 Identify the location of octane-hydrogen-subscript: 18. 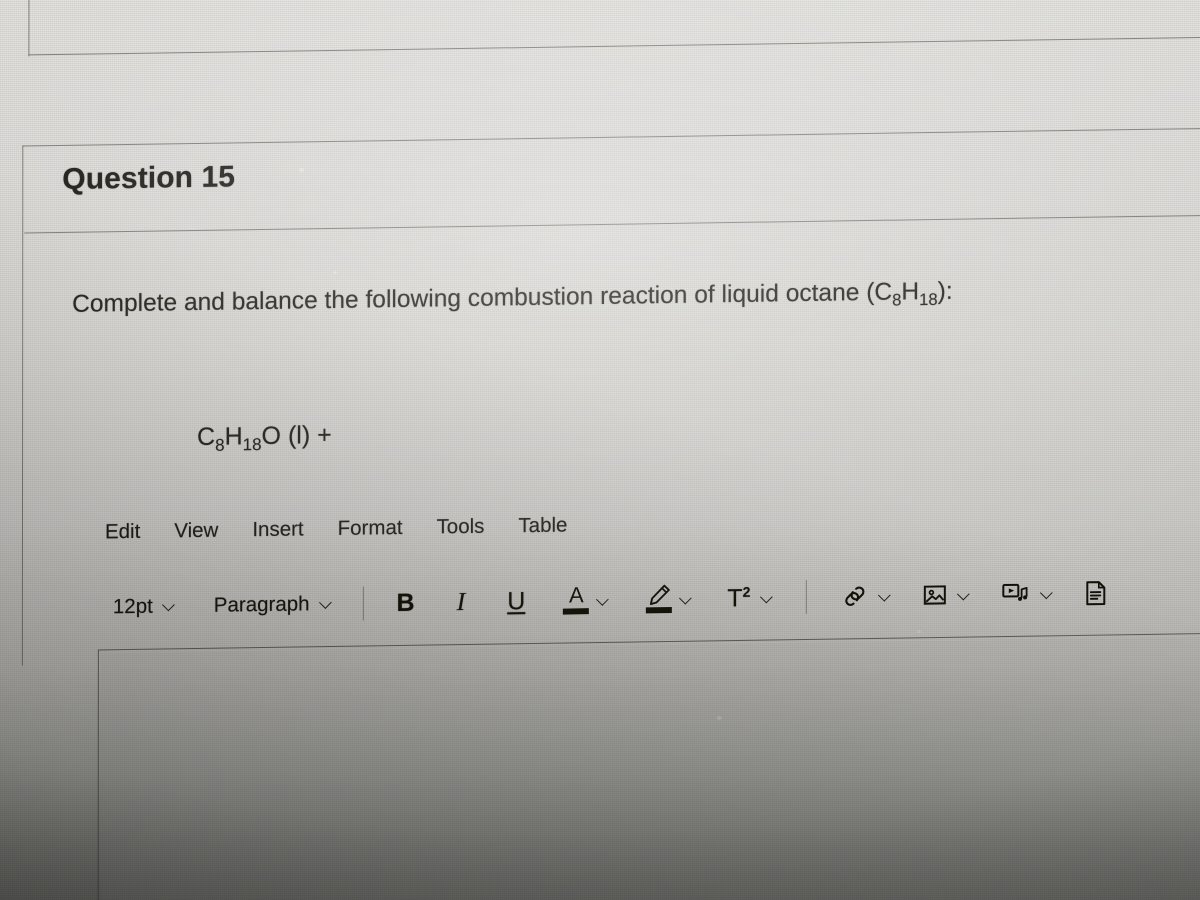
(928, 299).